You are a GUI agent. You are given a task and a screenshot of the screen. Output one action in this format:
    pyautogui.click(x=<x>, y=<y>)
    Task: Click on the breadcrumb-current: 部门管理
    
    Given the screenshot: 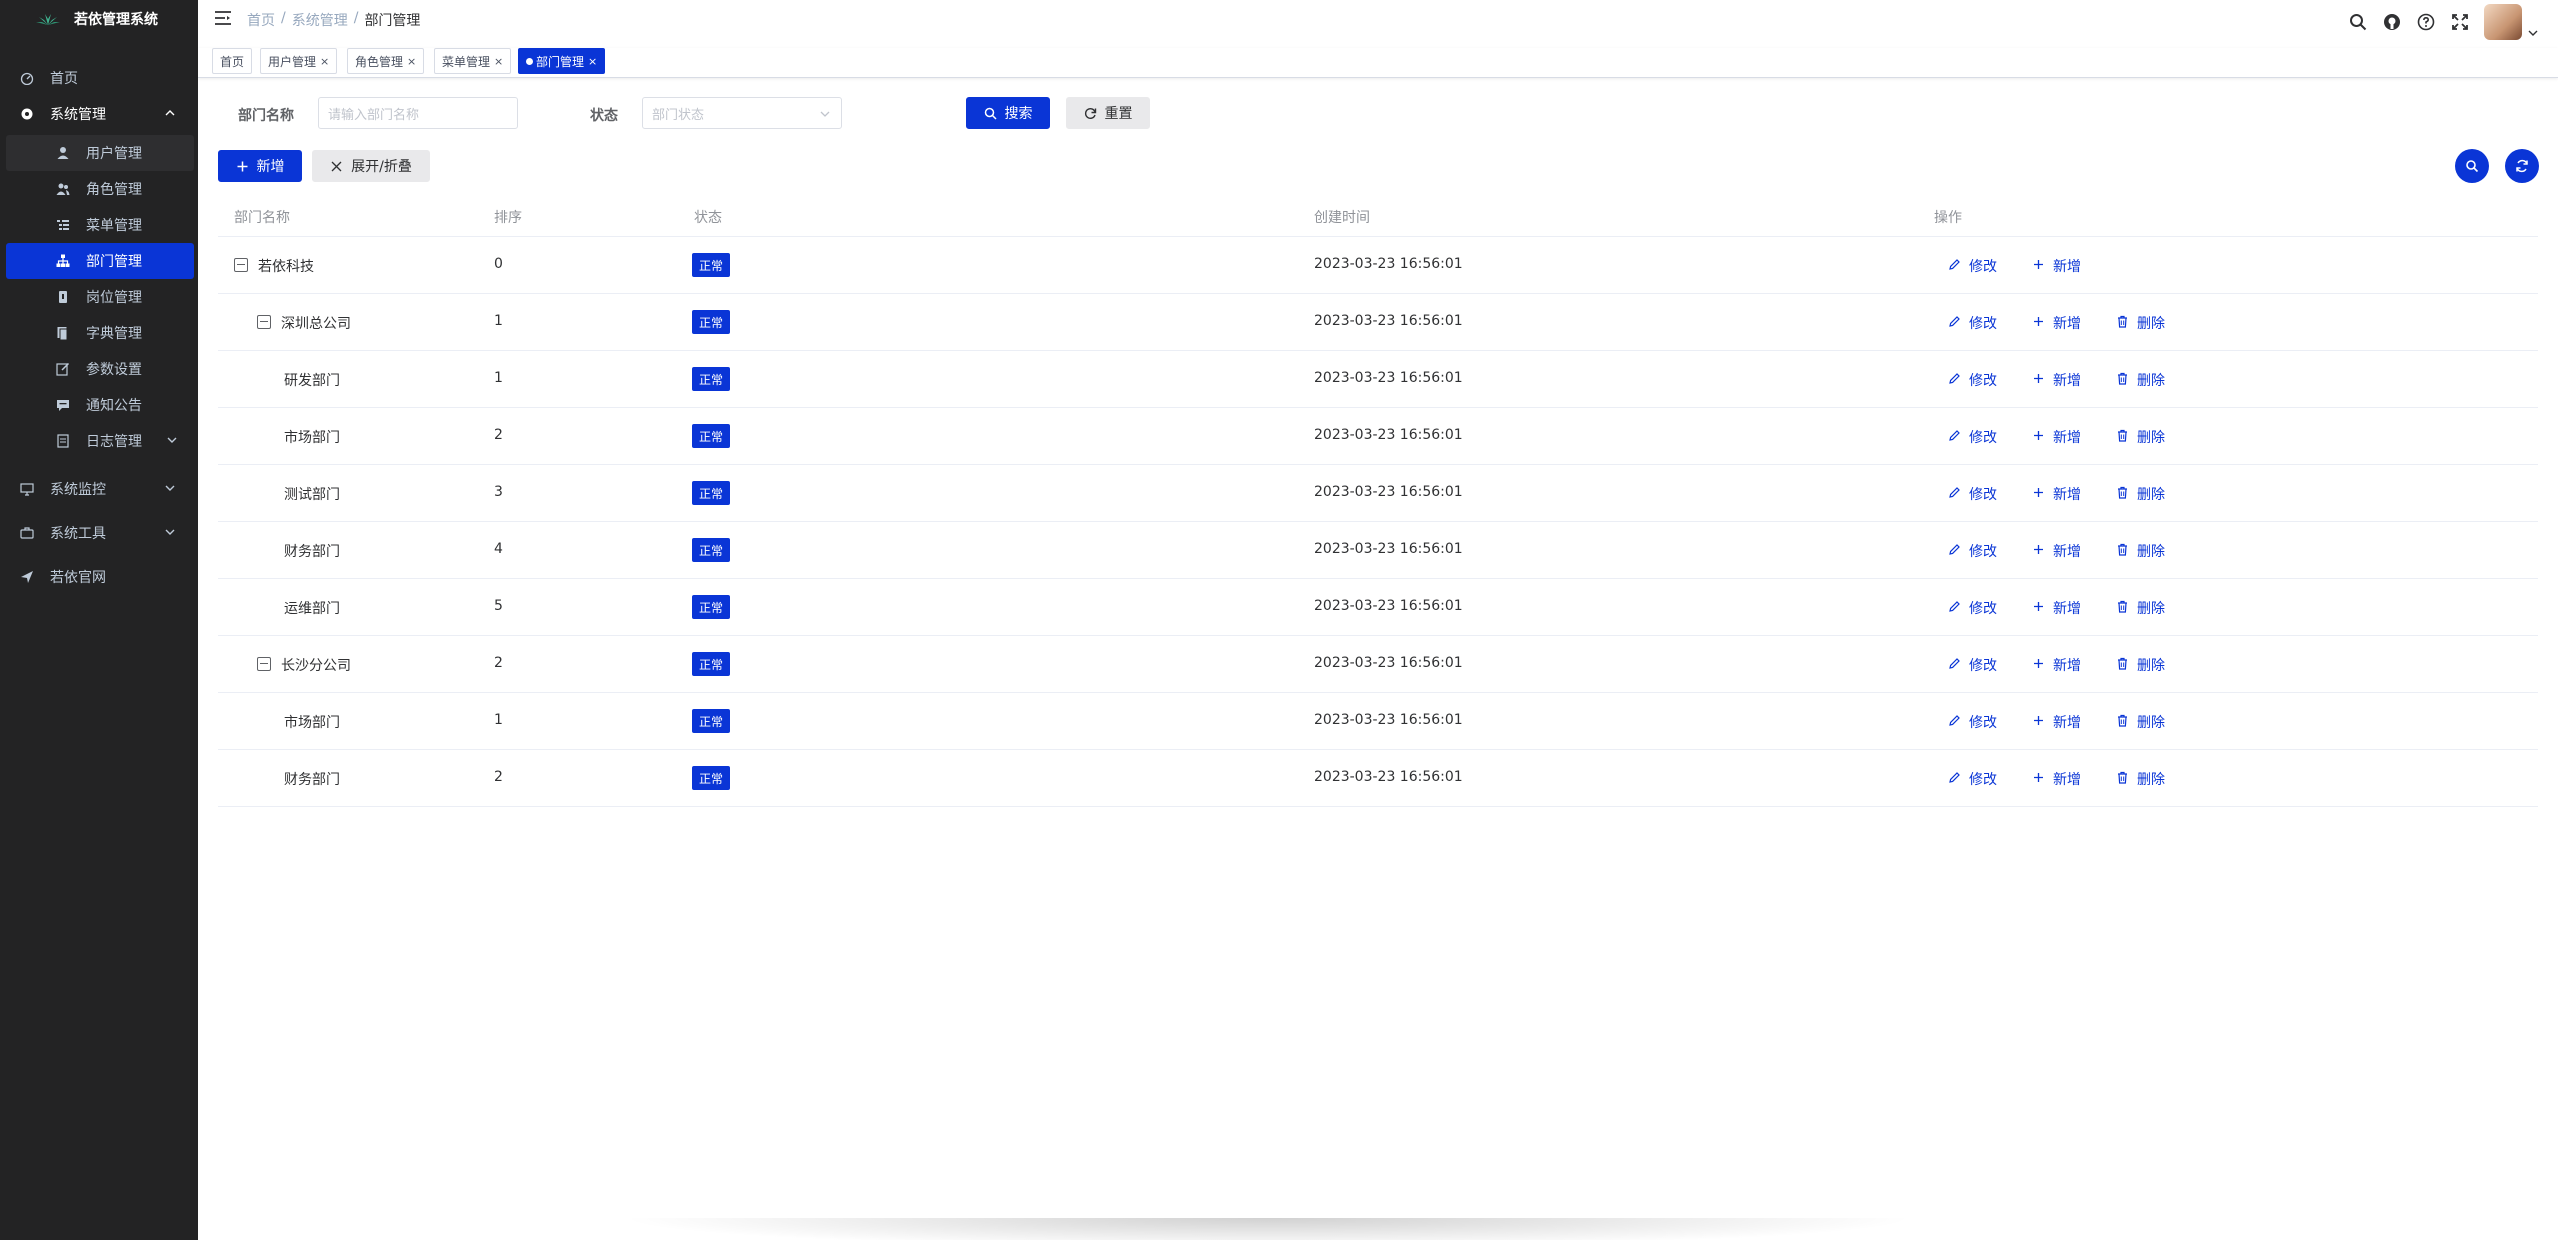 What is the action you would take?
    pyautogui.click(x=392, y=21)
    